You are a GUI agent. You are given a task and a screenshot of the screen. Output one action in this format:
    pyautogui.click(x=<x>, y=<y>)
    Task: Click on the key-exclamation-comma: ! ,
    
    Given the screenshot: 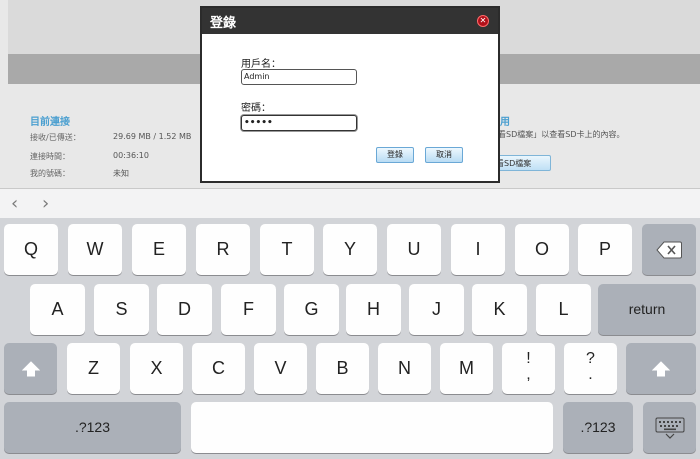 What is the action you would take?
    pyautogui.click(x=528, y=368)
    